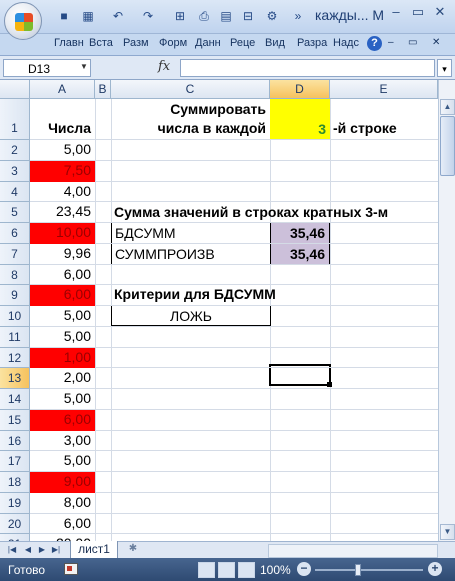 The height and width of the screenshot is (581, 455). What do you see at coordinates (118, 16) in the screenshot?
I see `undo-icon: ↶` at bounding box center [118, 16].